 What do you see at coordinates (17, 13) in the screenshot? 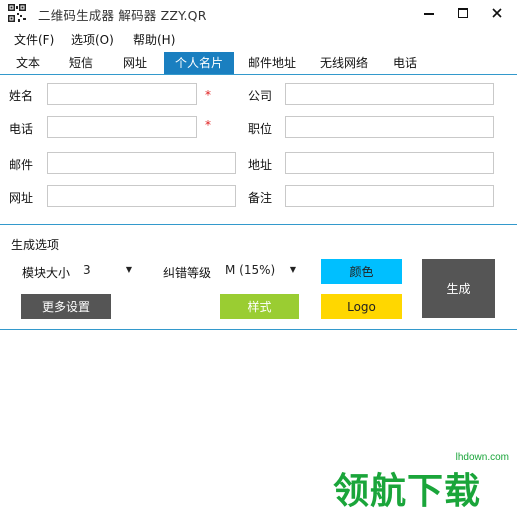
I see `qr-app-icon` at bounding box center [17, 13].